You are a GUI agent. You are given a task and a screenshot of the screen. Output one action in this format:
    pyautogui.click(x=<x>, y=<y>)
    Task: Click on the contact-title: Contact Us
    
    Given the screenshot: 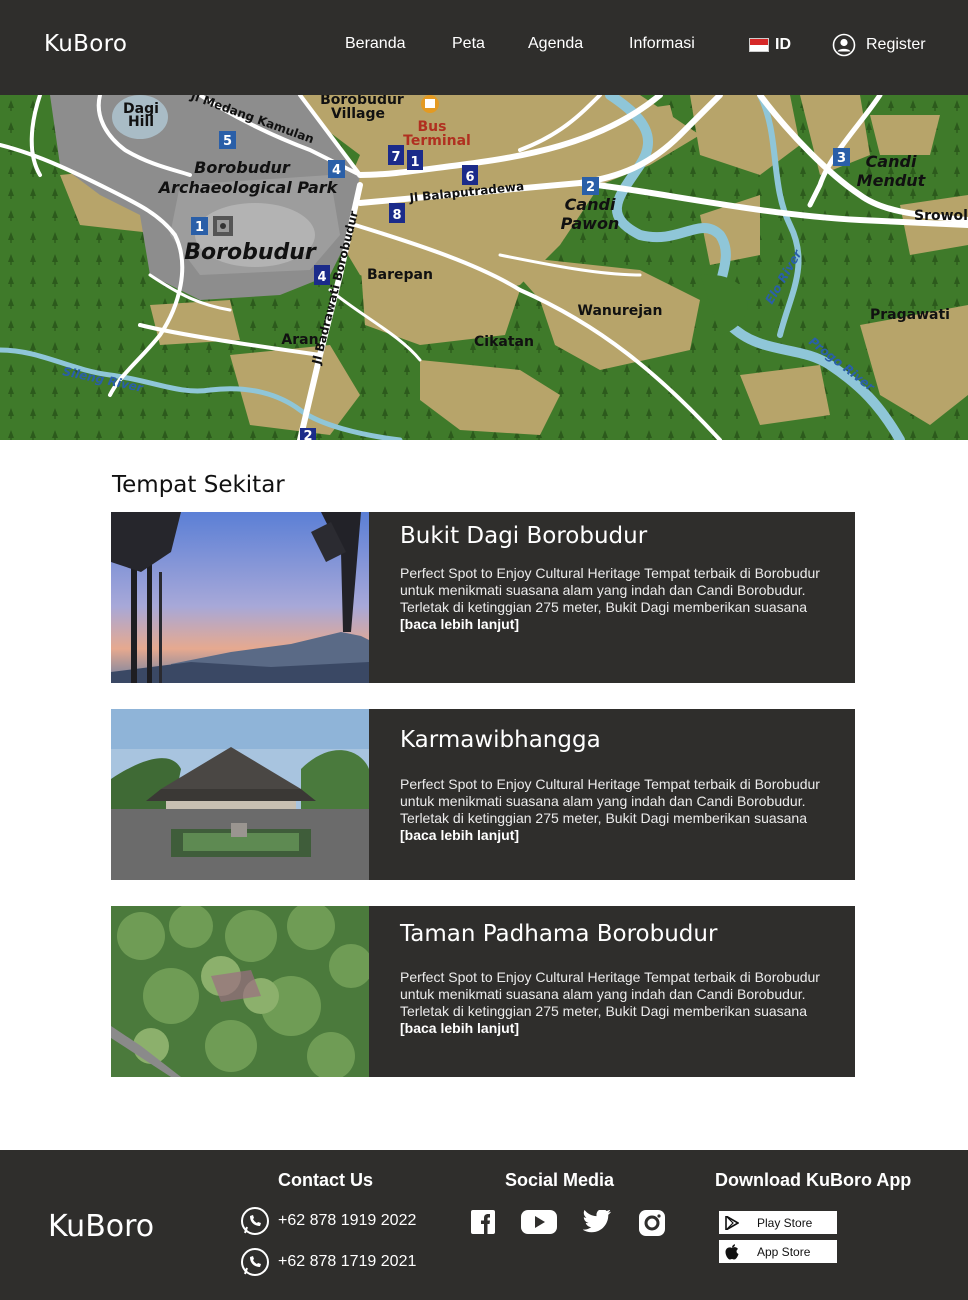 What is the action you would take?
    pyautogui.click(x=326, y=1180)
    